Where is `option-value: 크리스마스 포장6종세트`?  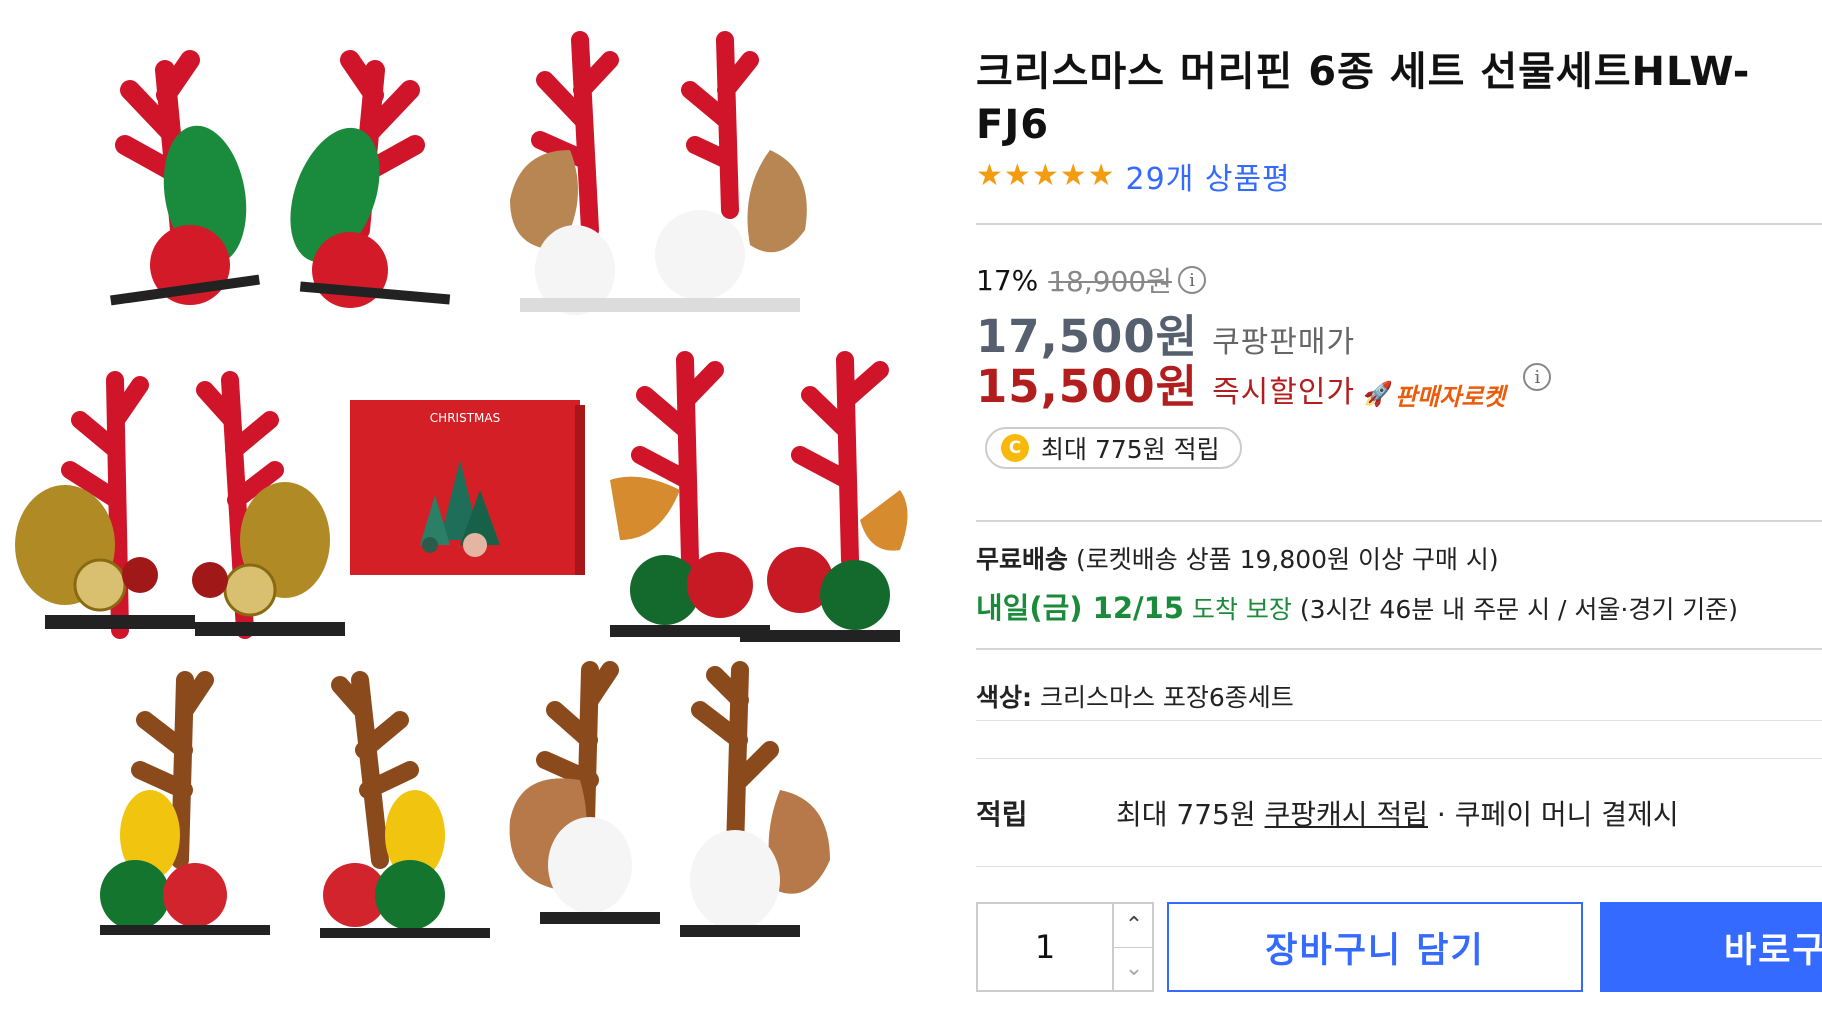
option-value: 크리스마스 포장6종세트 is located at coordinates (1166, 697).